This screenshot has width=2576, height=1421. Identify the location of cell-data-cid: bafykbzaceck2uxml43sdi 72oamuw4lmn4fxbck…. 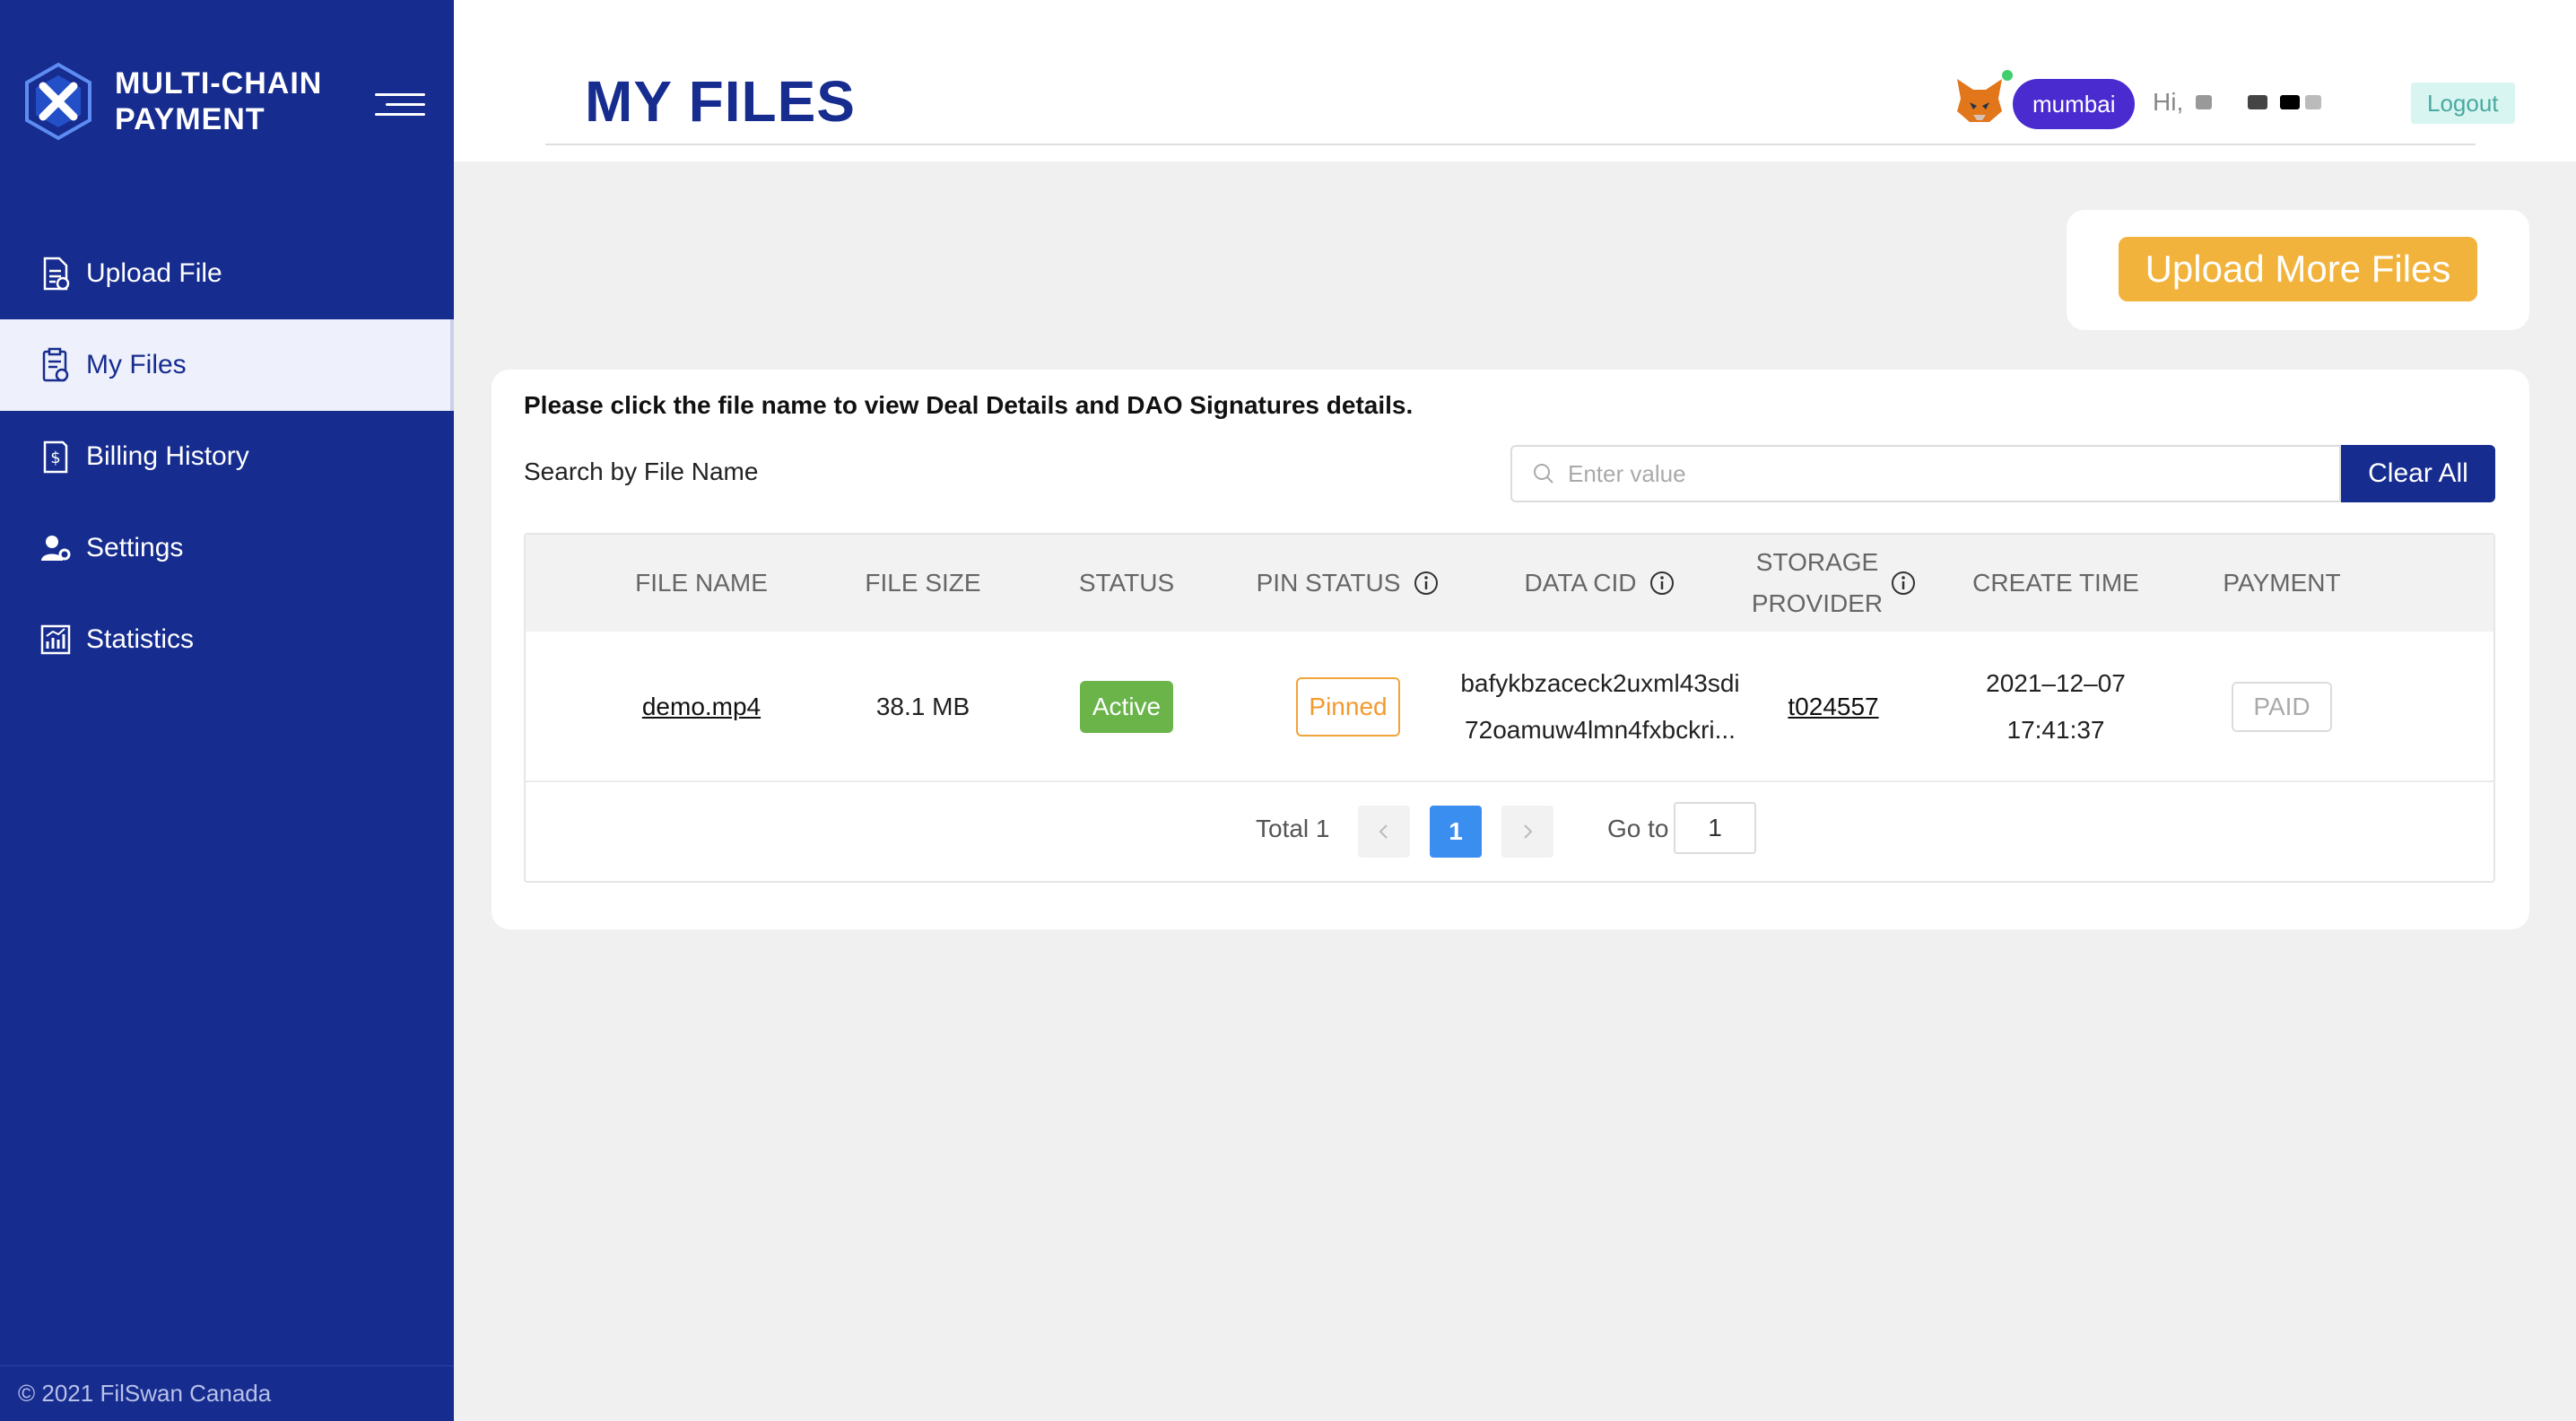
(1599, 707).